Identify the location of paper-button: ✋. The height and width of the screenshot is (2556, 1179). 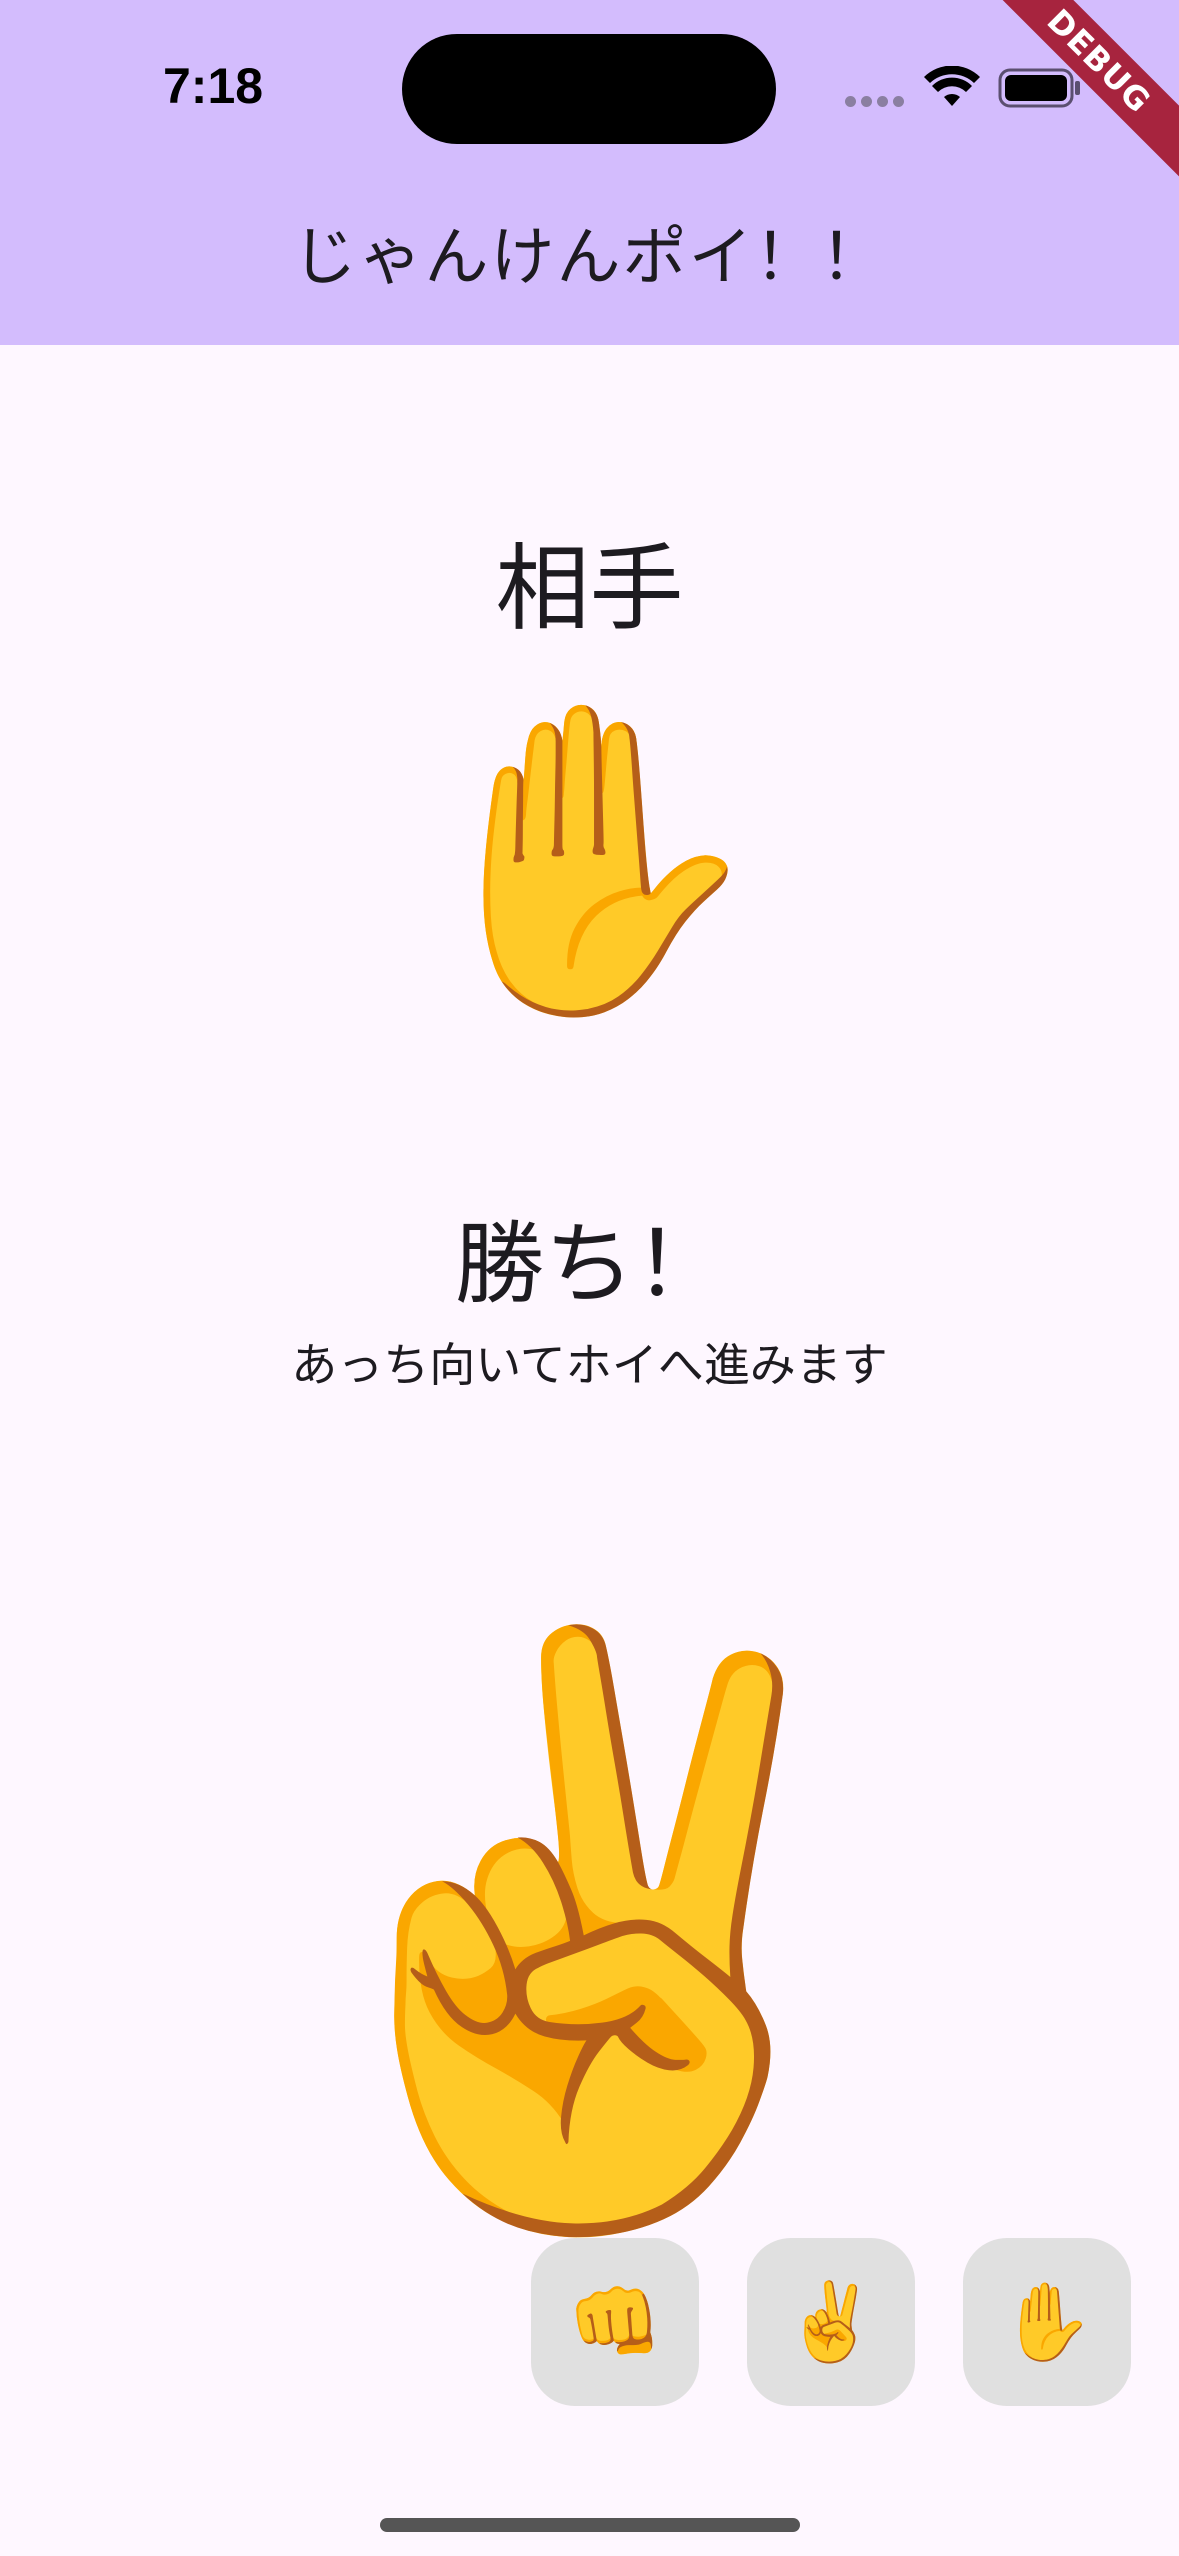
(1047, 2322).